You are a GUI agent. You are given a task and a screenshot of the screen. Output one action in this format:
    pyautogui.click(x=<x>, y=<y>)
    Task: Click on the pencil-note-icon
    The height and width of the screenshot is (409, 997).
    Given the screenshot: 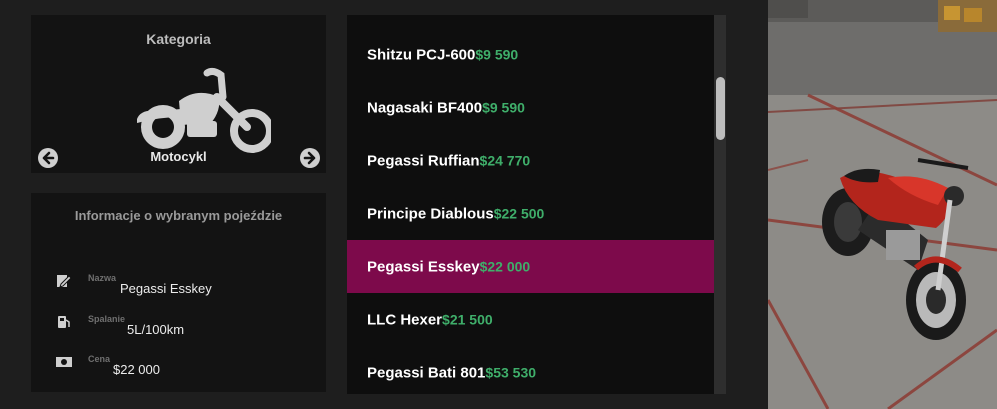 What is the action you would take?
    pyautogui.click(x=64, y=281)
    